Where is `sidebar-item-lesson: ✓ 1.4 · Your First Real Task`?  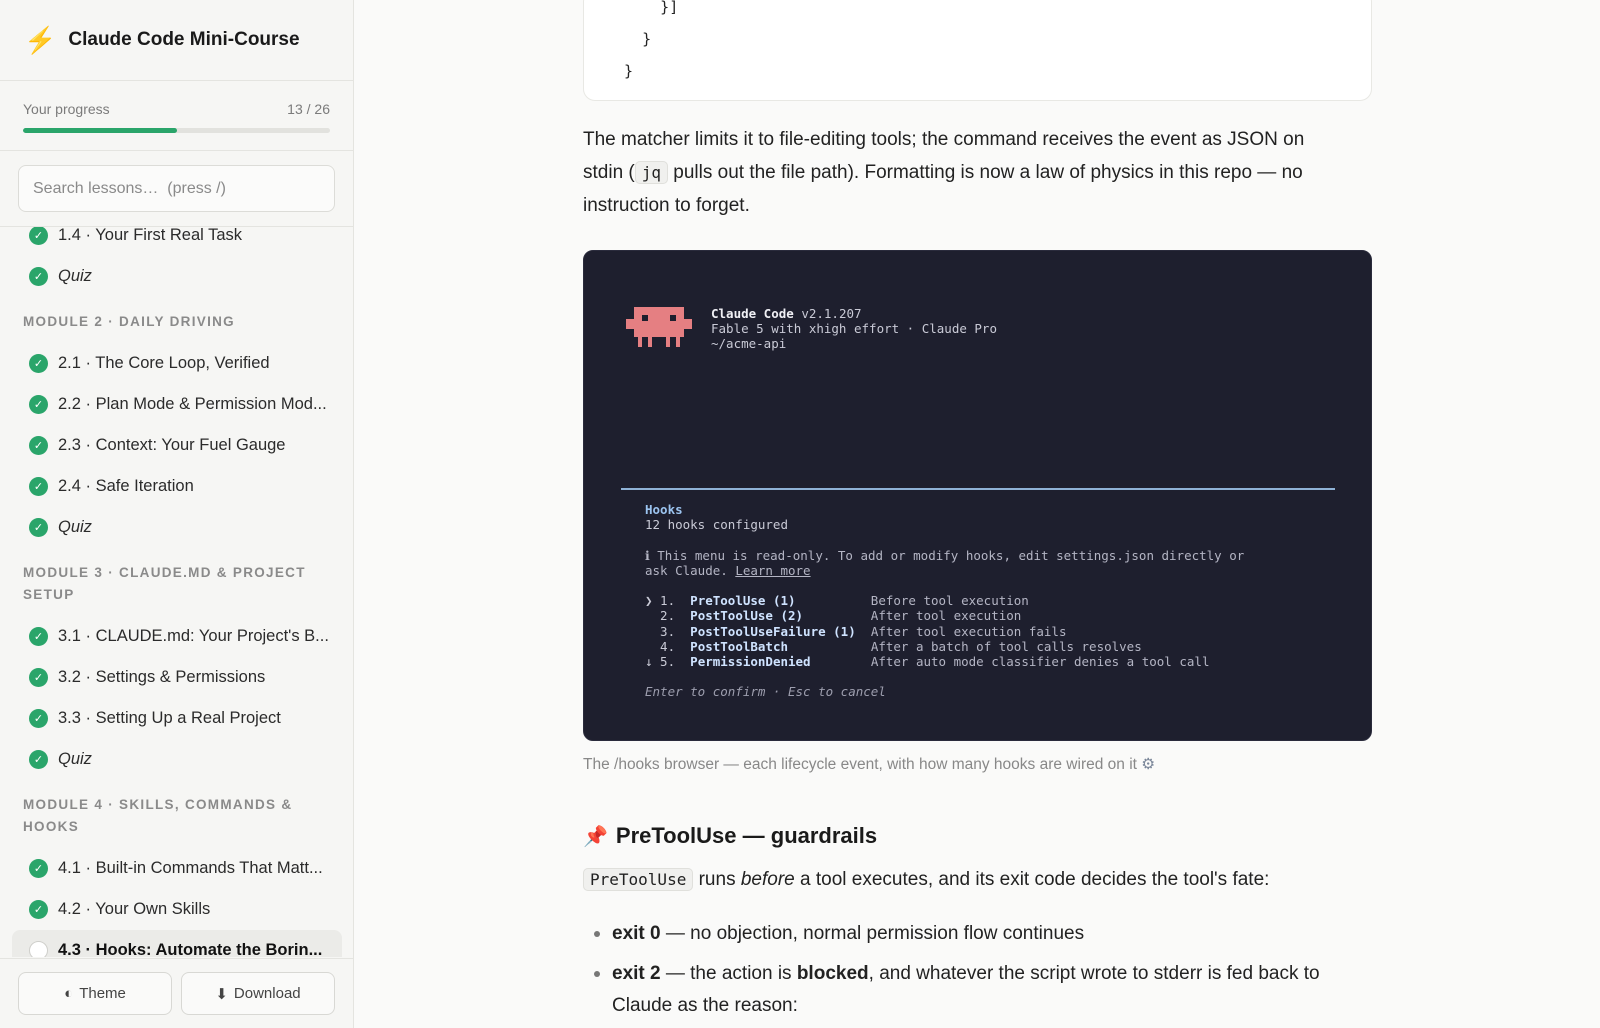
sidebar-item-lesson: ✓ 1.4 · Your First Real Task is located at coordinates (177, 241).